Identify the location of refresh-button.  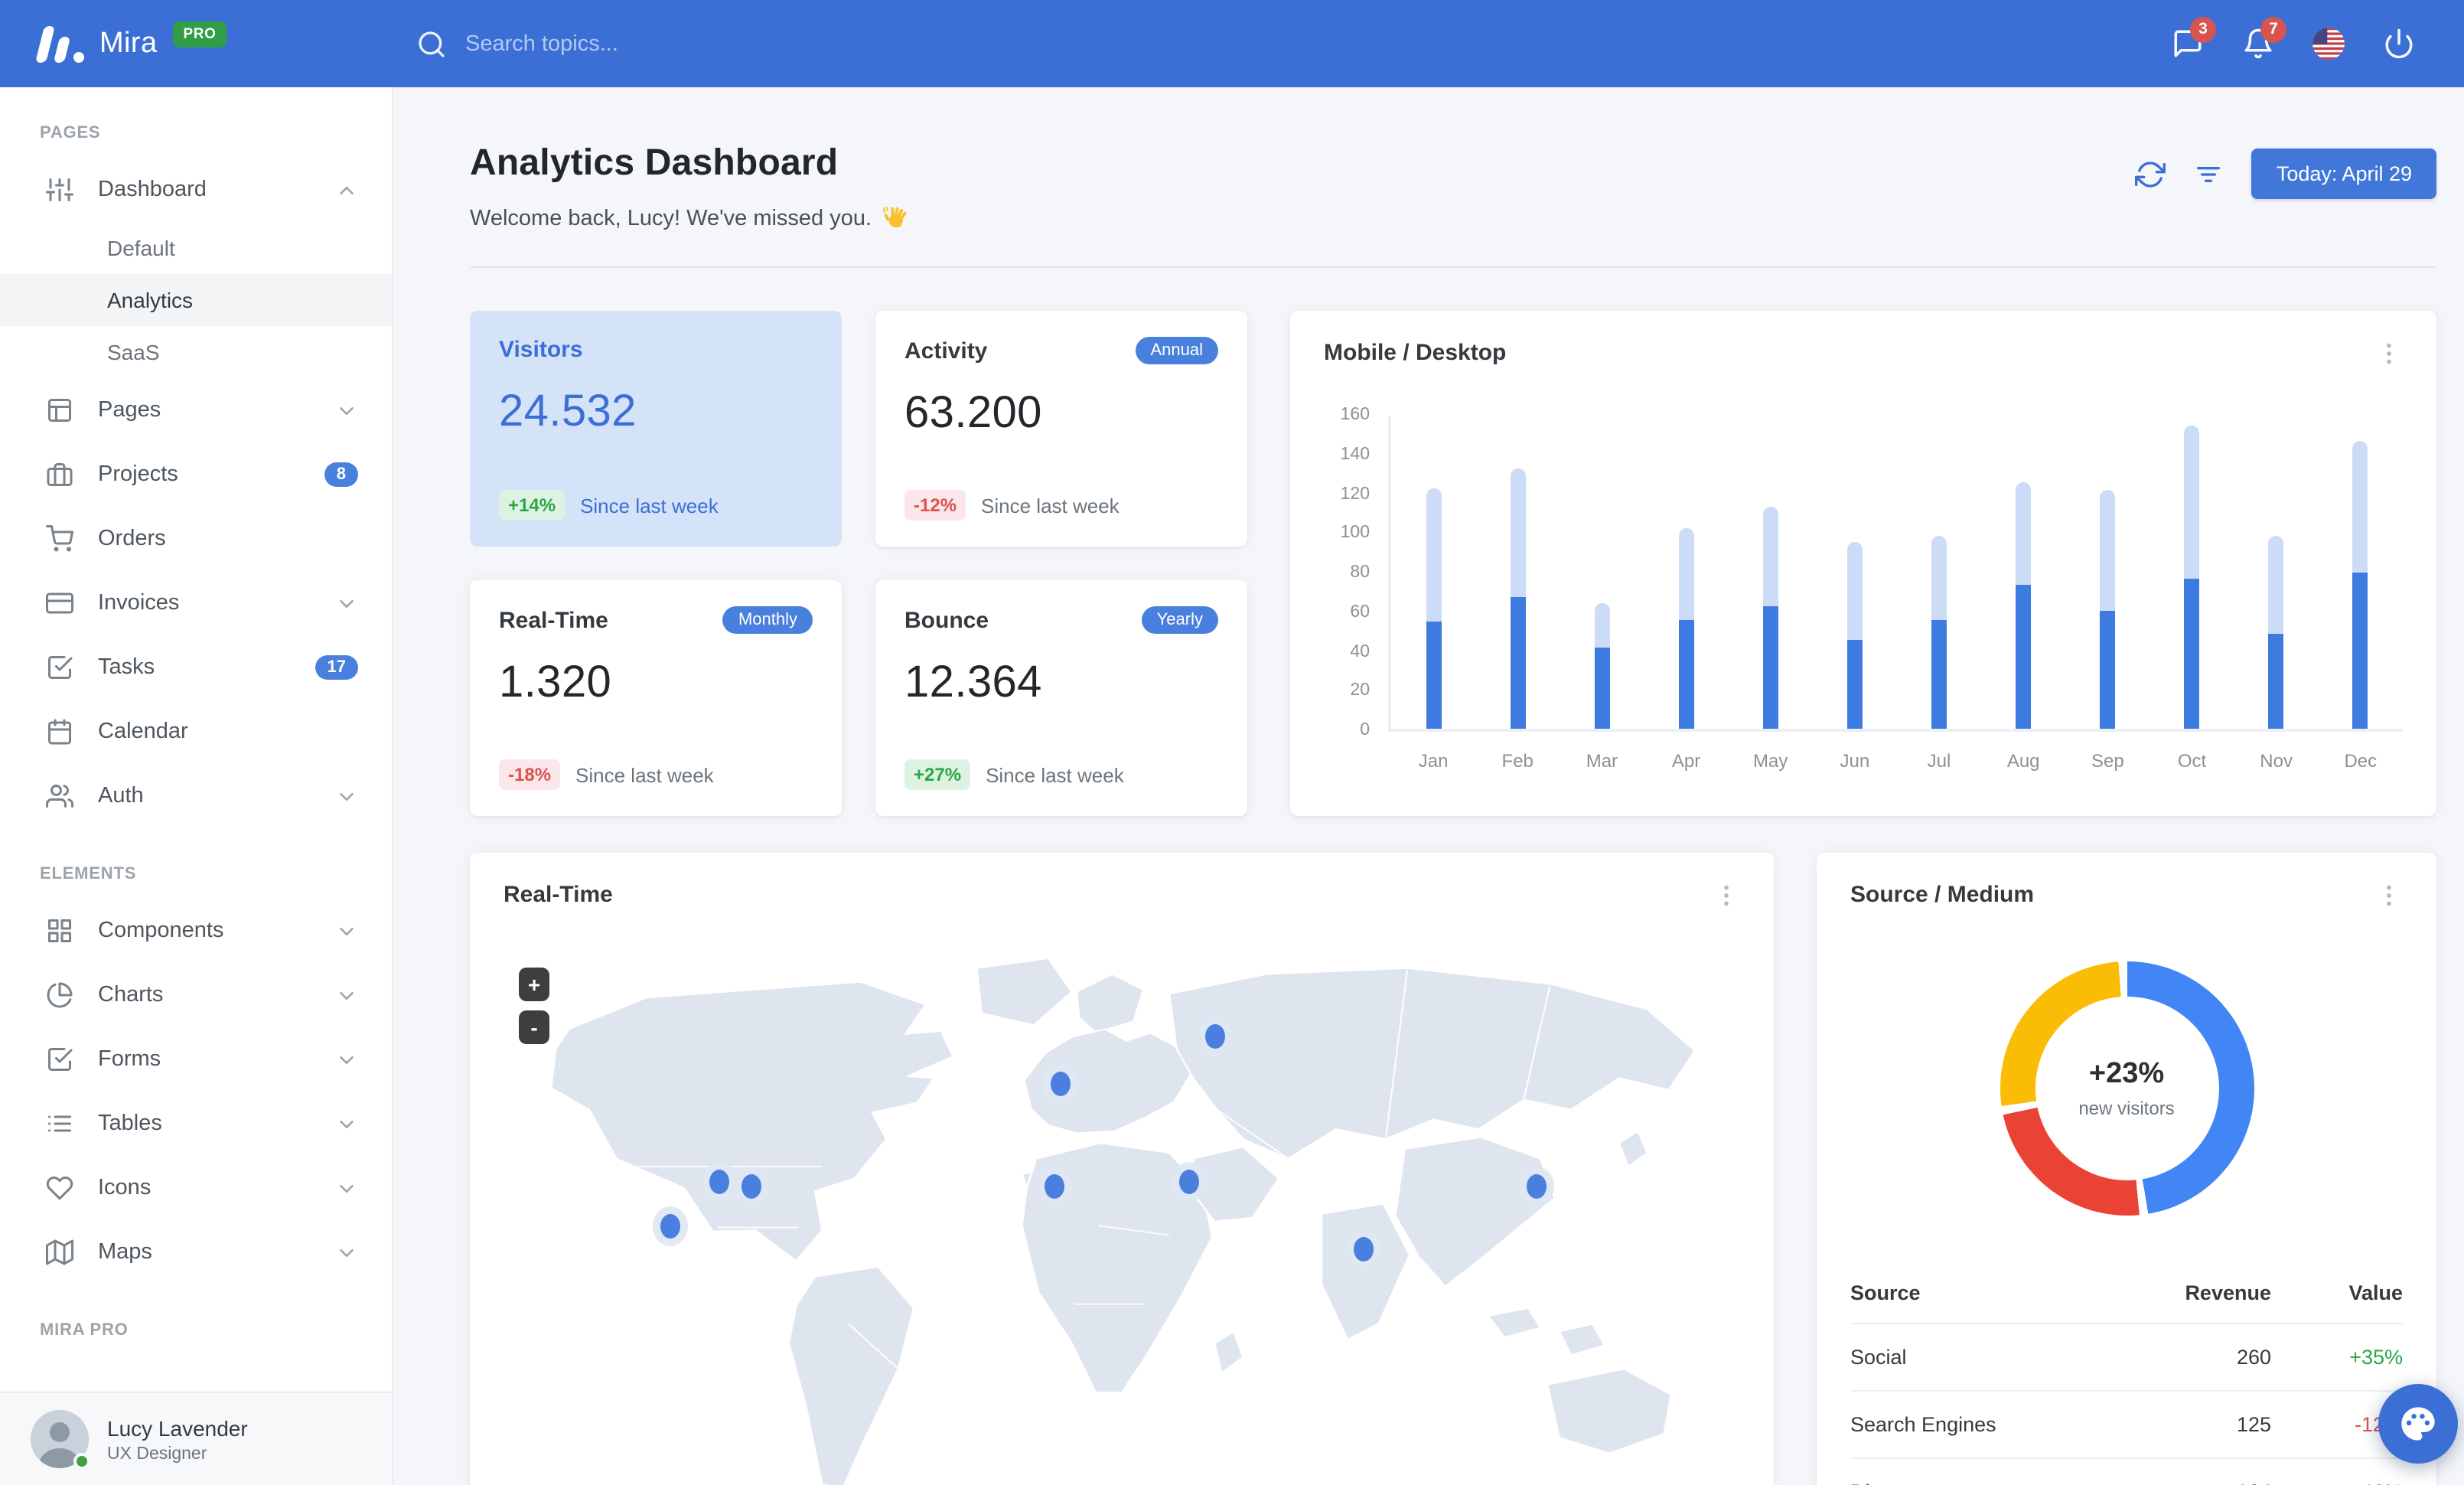
(2150, 173).